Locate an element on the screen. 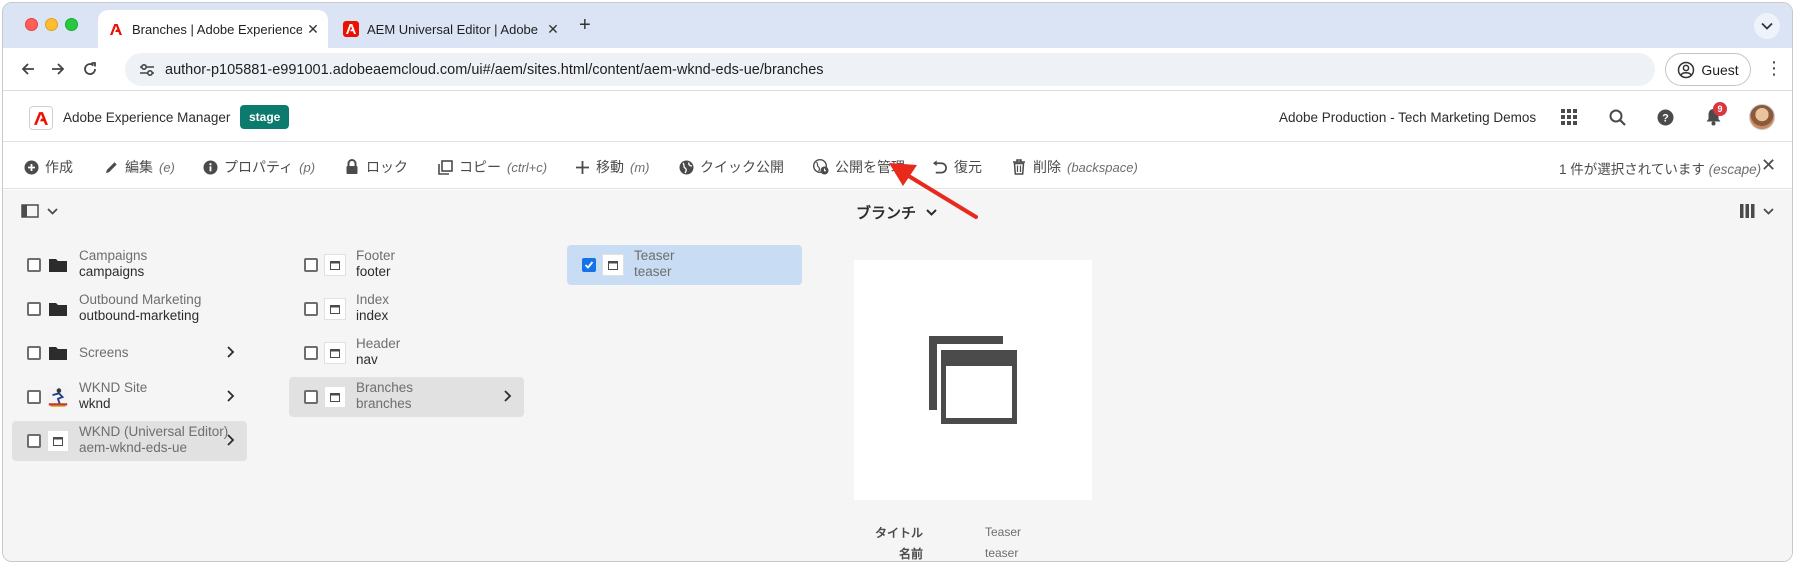 The width and height of the screenshot is (1795, 564). wknd-site-thumbnail is located at coordinates (58, 397).